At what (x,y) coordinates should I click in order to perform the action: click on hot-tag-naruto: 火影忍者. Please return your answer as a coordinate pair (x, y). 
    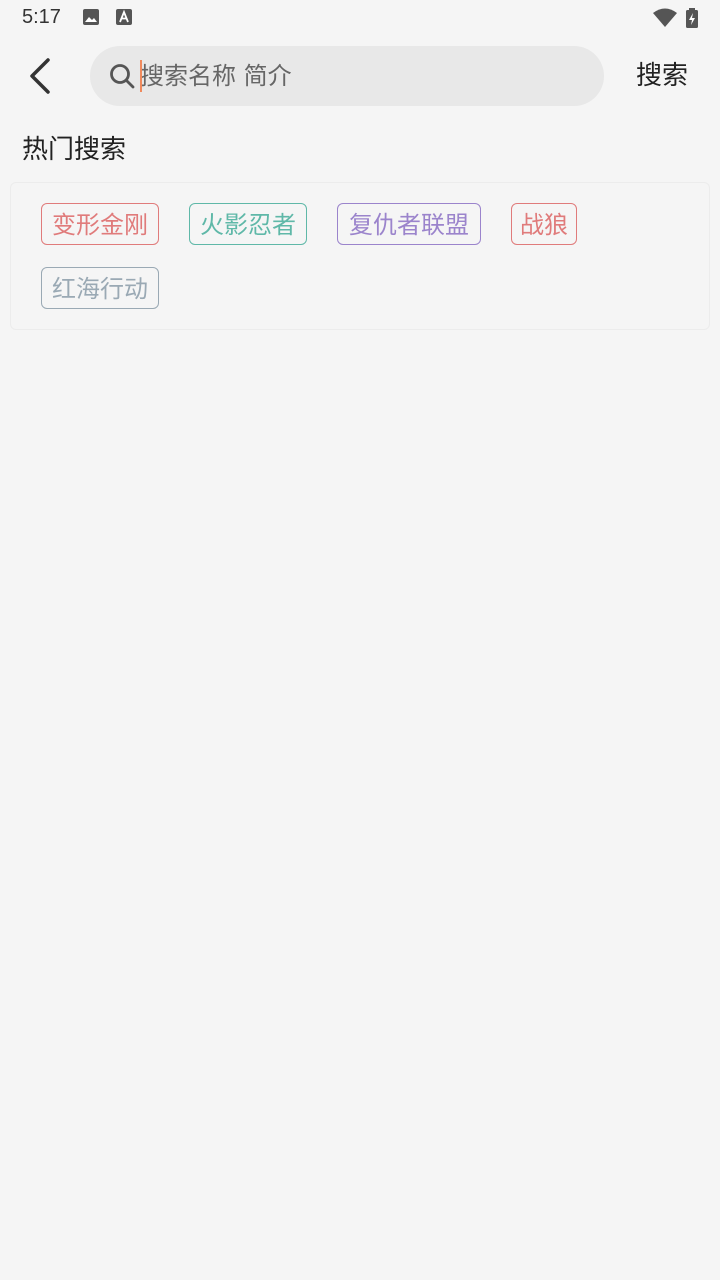
    Looking at the image, I should click on (248, 224).